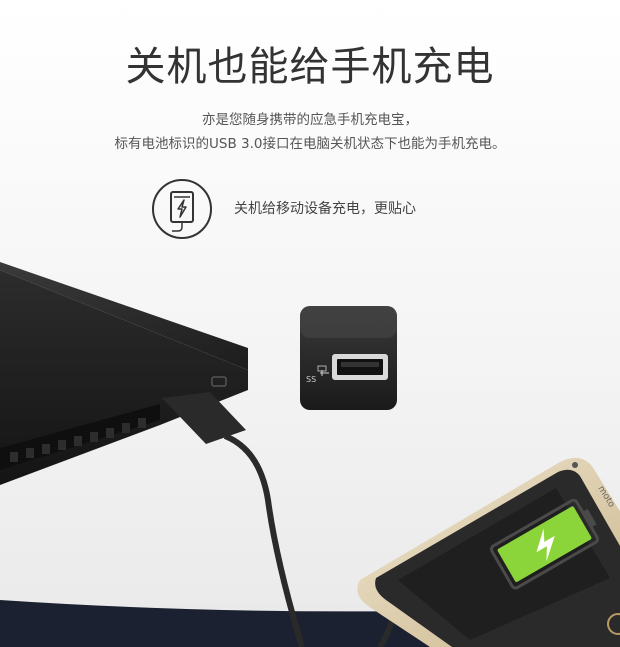  I want to click on port-ss-label: SS, so click(311, 379).